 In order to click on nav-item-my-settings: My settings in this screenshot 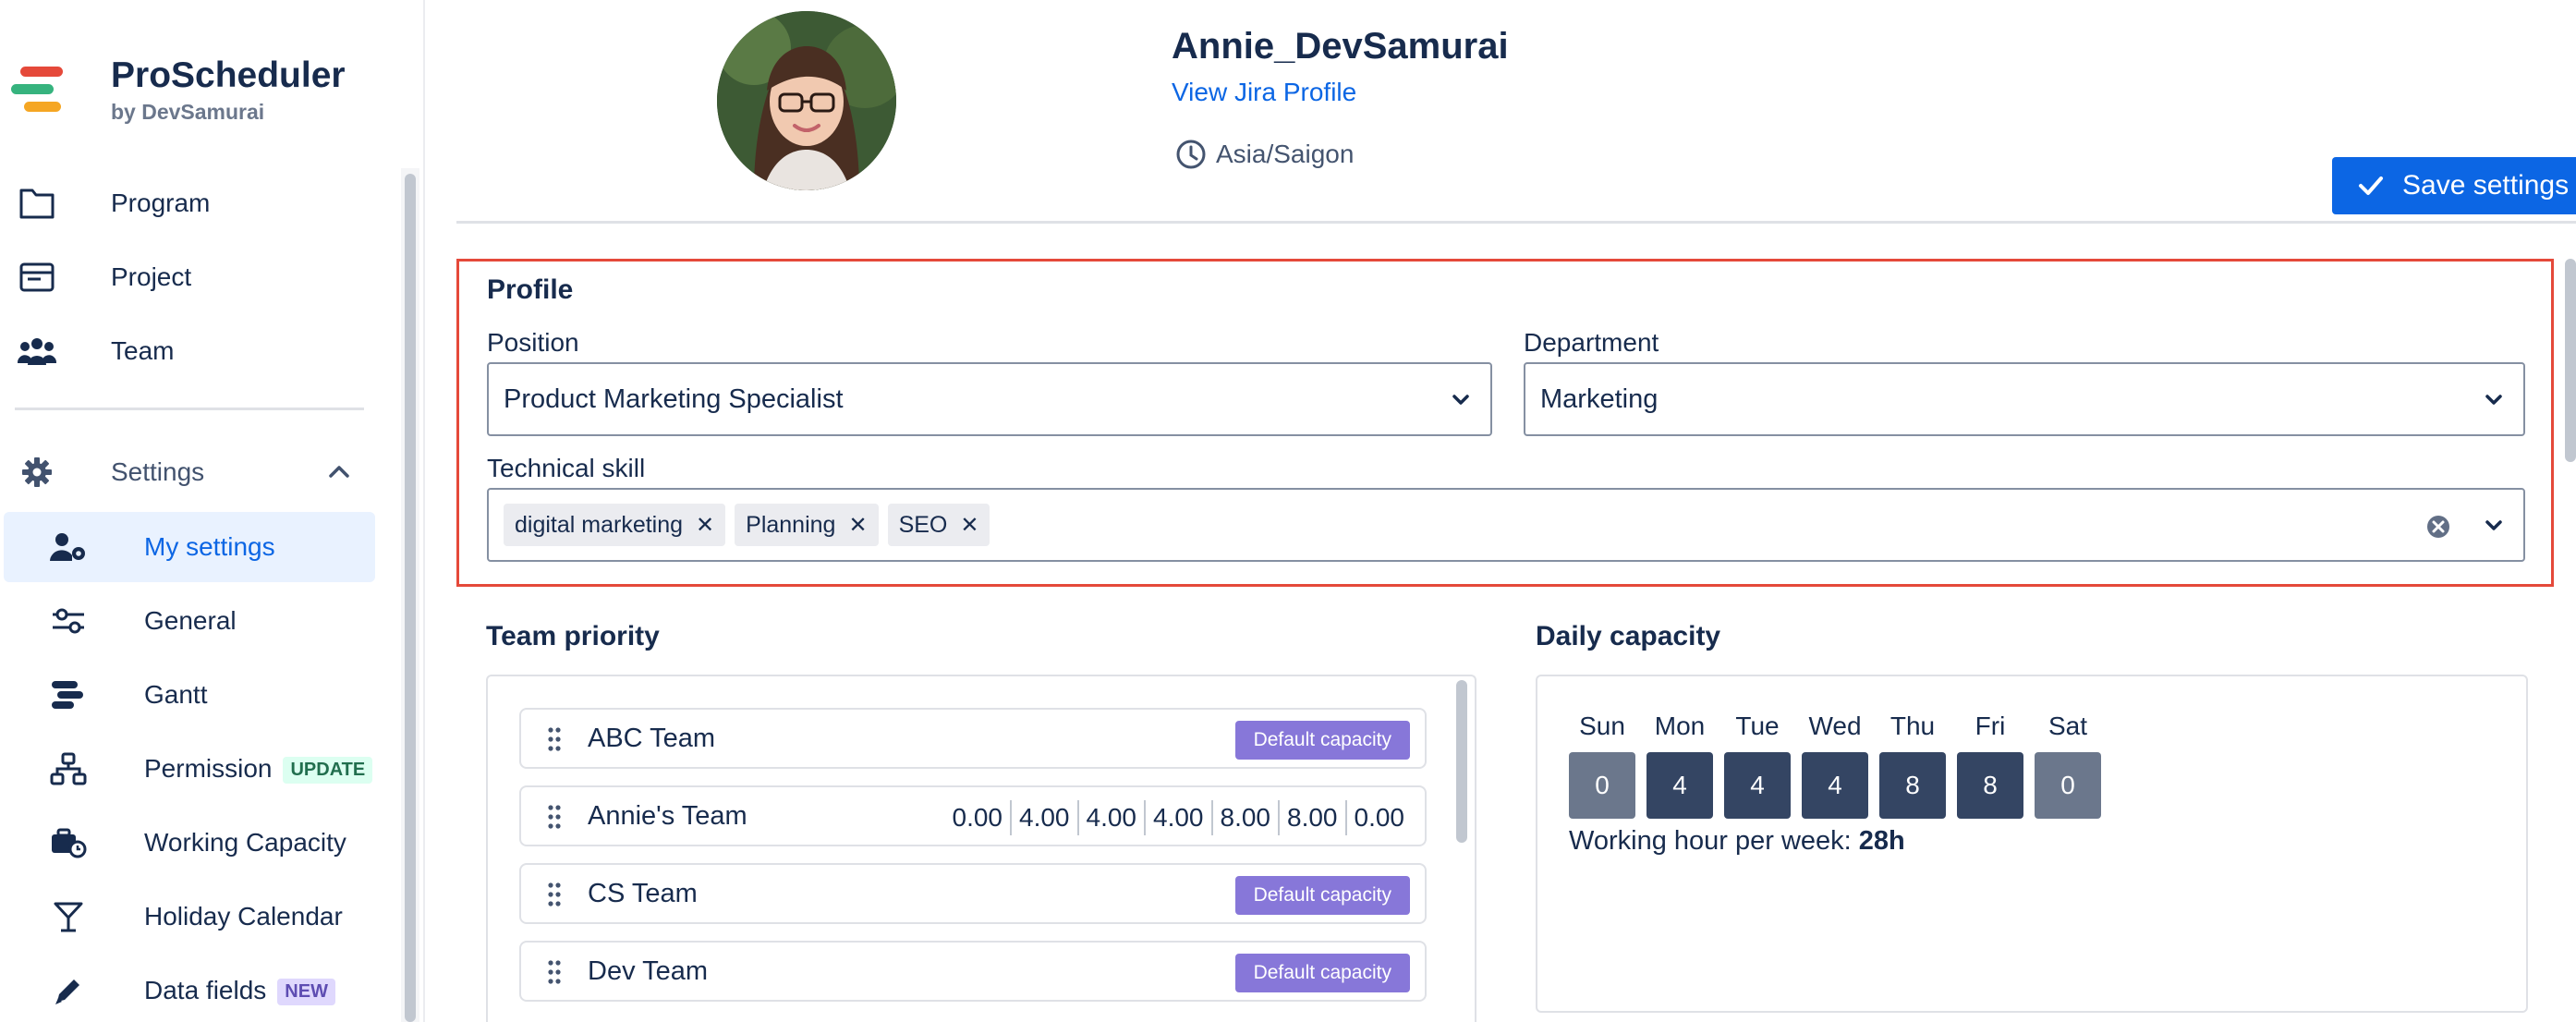, I will do `click(189, 547)`.